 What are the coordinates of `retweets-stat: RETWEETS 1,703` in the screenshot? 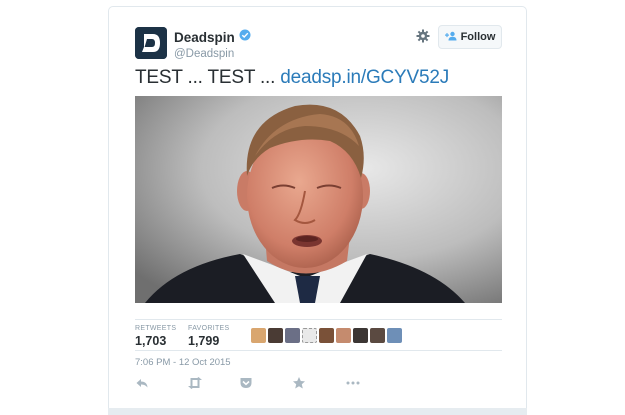 It's located at (155, 336).